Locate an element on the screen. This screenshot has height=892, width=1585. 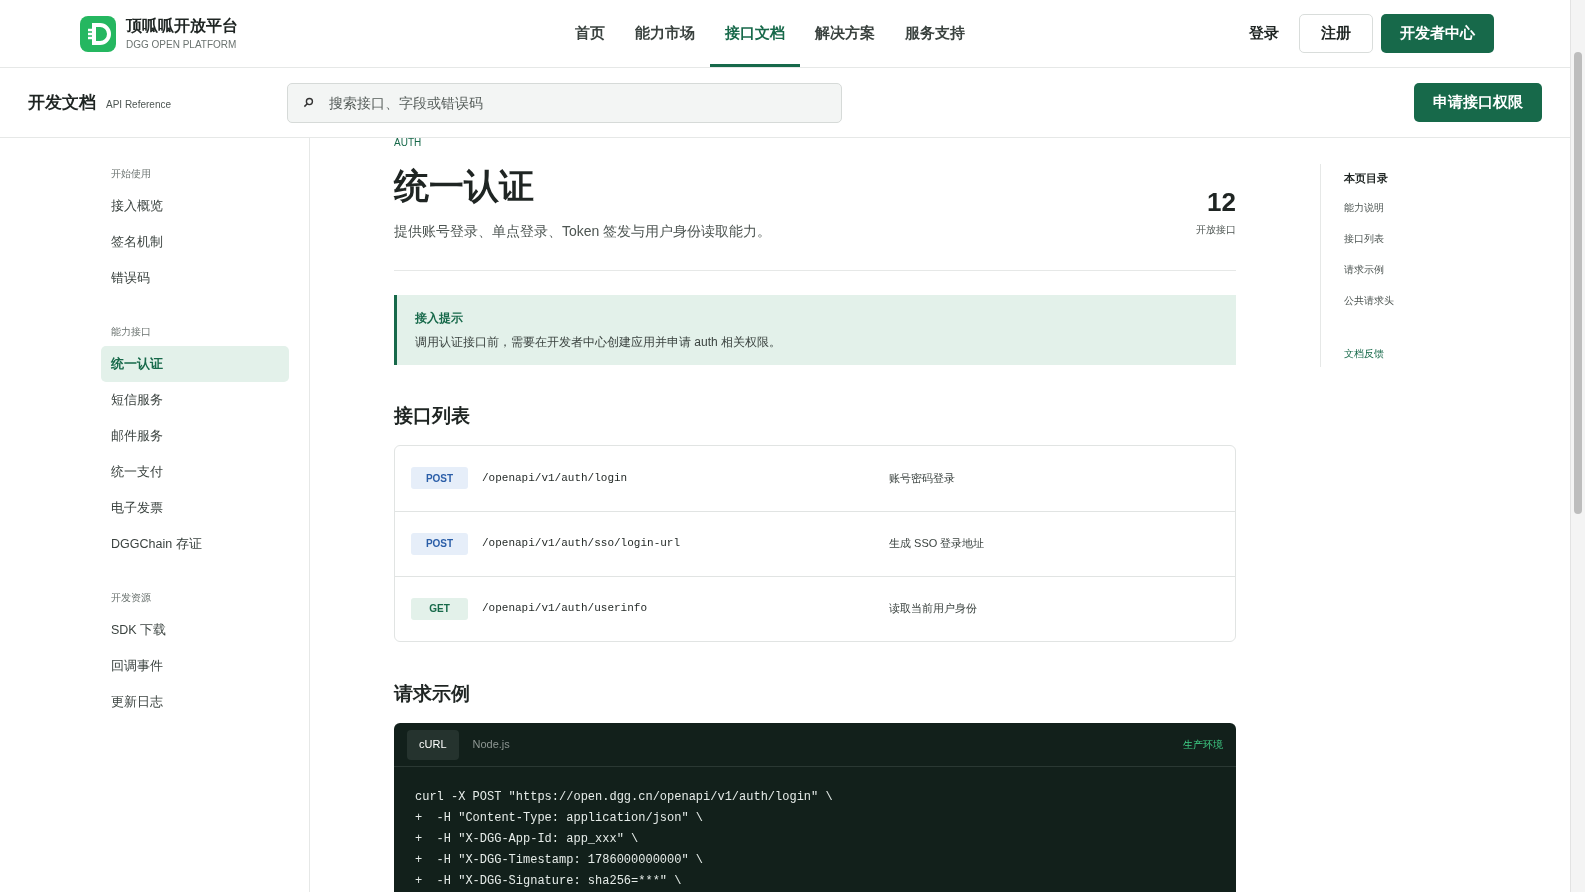
toc-link: 请求示例 is located at coordinates (1369, 269).